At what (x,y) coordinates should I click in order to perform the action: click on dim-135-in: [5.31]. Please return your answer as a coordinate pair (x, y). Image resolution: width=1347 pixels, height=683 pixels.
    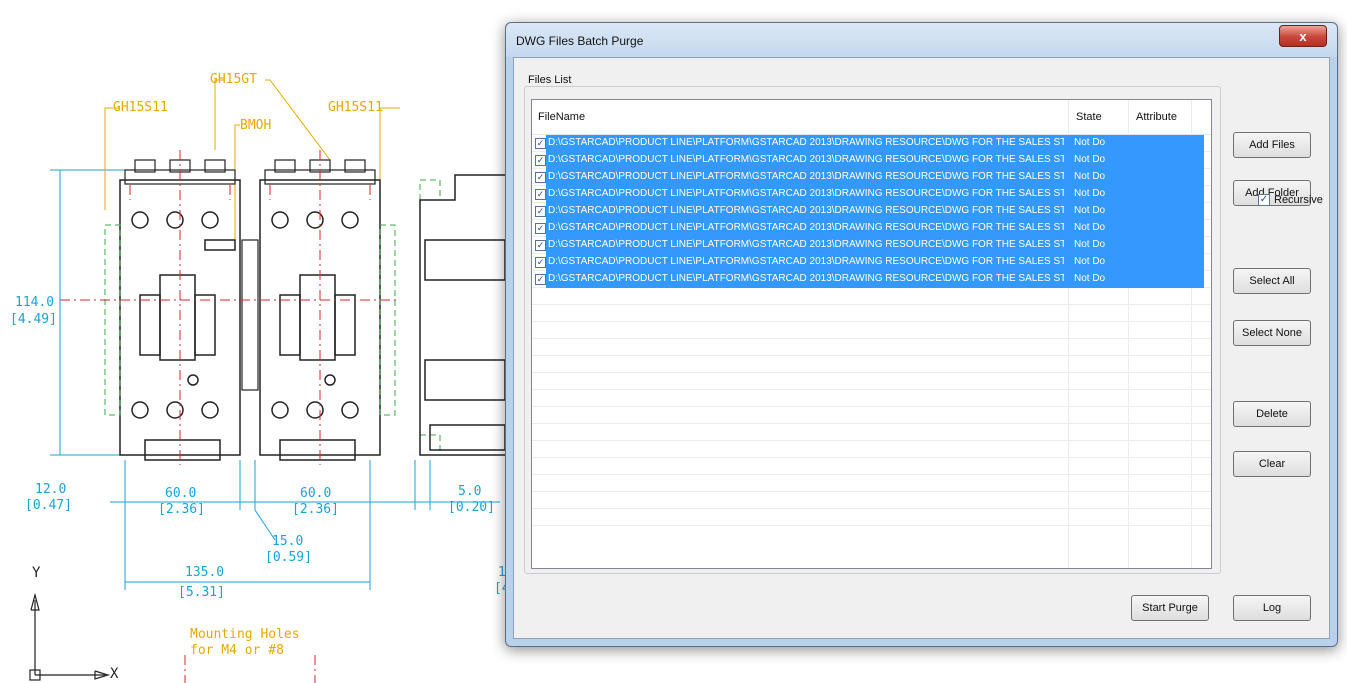
    Looking at the image, I should click on (201, 592).